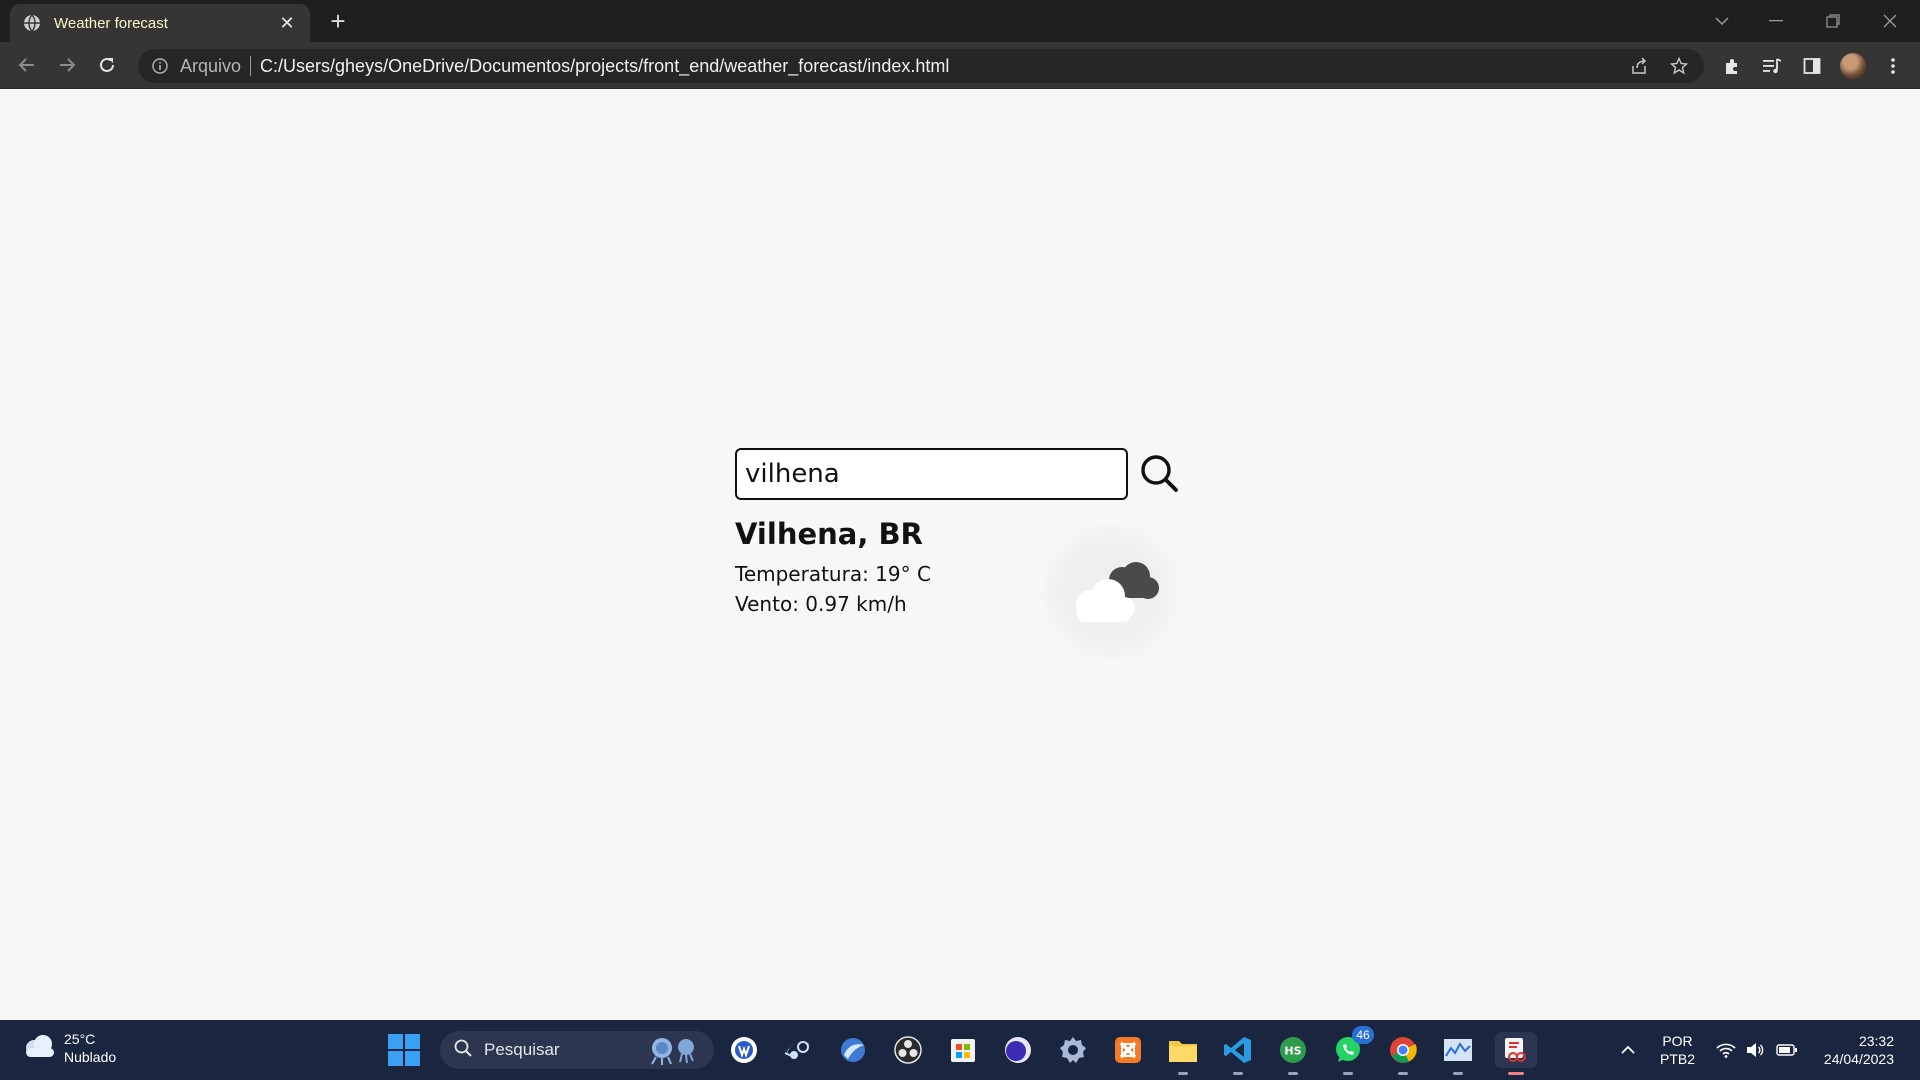  What do you see at coordinates (963, 1050) in the screenshot?
I see `taskbar-store-icon` at bounding box center [963, 1050].